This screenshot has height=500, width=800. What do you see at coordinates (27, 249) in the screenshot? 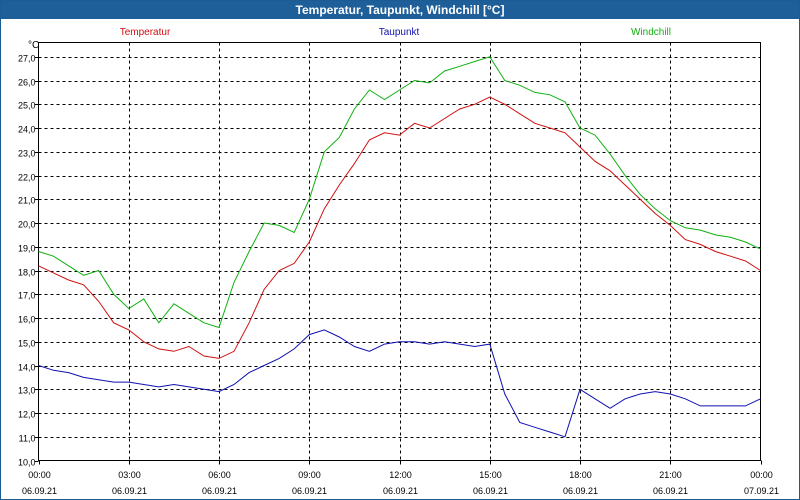
I see `y-tick-label: 19,0` at bounding box center [27, 249].